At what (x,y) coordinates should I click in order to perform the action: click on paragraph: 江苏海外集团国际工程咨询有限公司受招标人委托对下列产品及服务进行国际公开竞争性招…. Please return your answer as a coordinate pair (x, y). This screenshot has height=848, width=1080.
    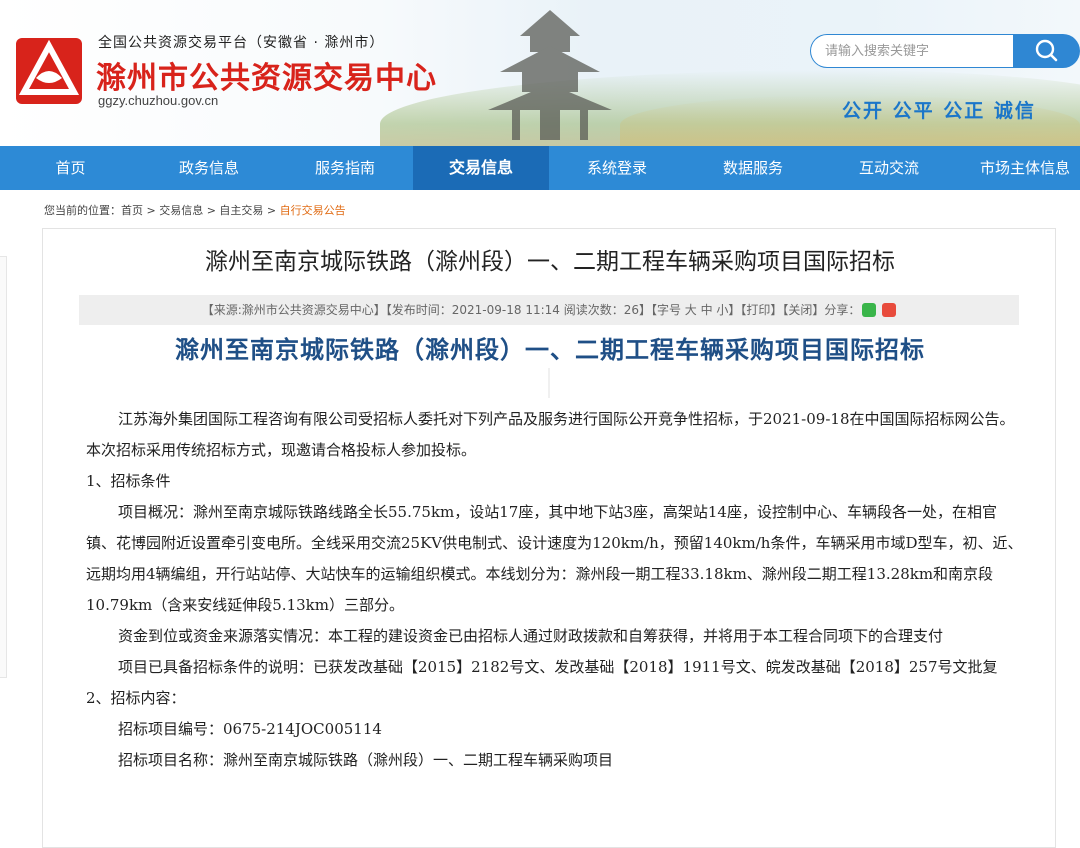
    Looking at the image, I should click on (550, 434).